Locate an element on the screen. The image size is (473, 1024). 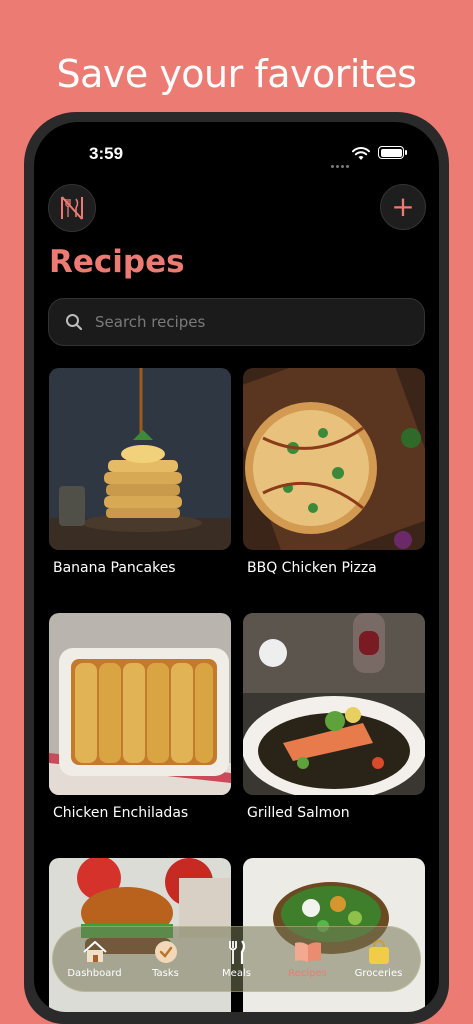
bottom-tab-bar: Dashboard Tasks Meals Recipes Groceries is located at coordinates (236, 959).